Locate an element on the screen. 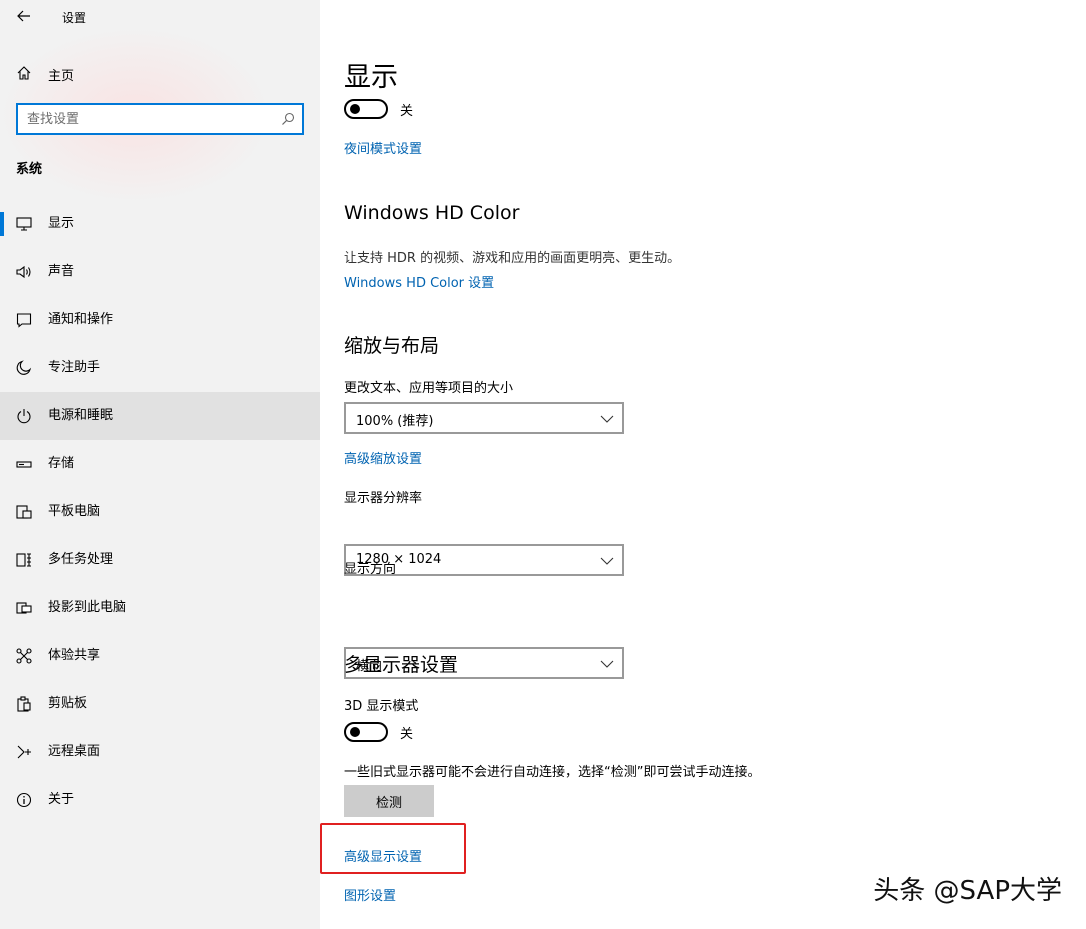  share-icon is located at coordinates (24, 656).